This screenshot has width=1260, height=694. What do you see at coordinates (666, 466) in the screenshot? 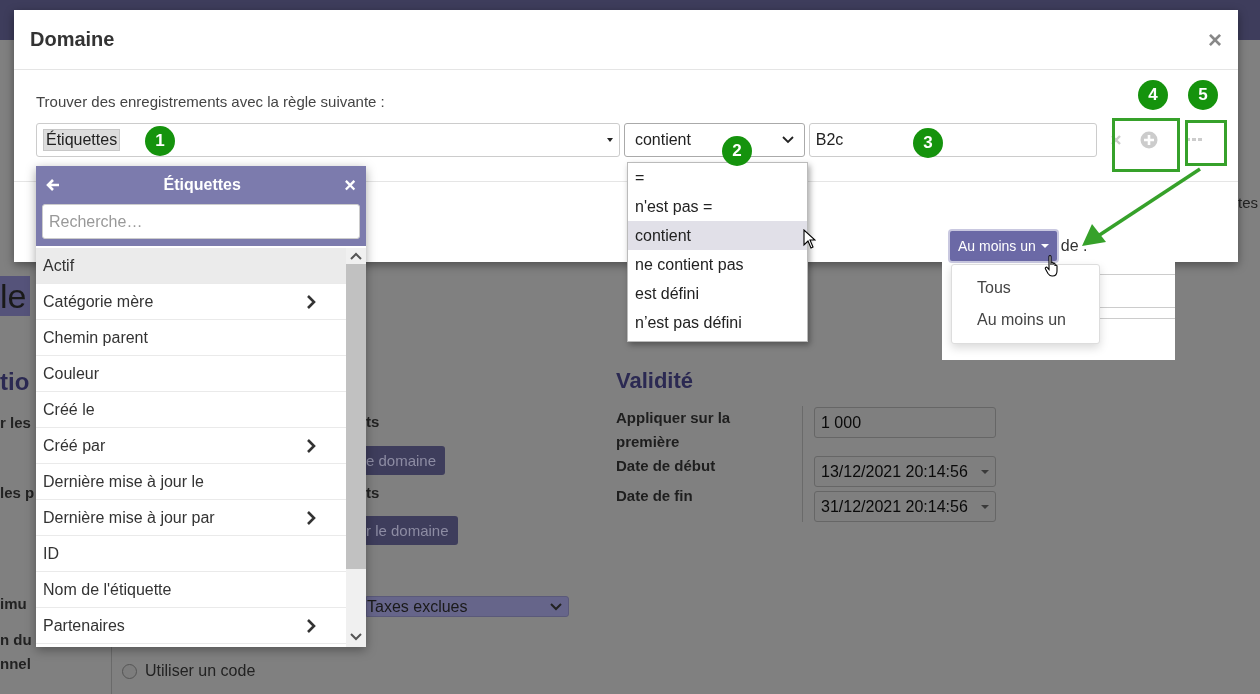
I see `field-label: Date de début` at bounding box center [666, 466].